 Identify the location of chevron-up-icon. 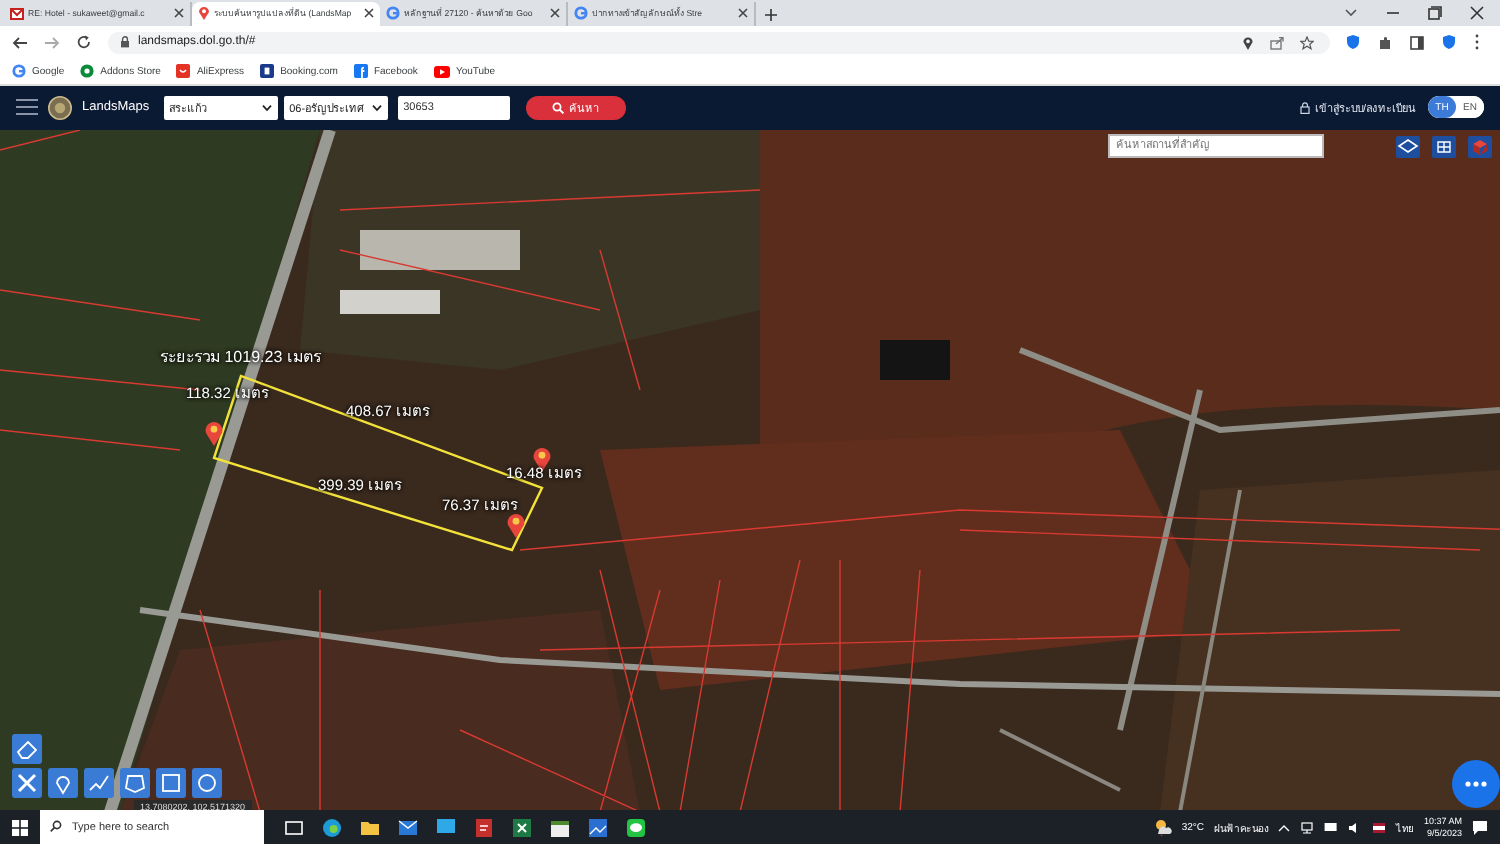
(1283, 827).